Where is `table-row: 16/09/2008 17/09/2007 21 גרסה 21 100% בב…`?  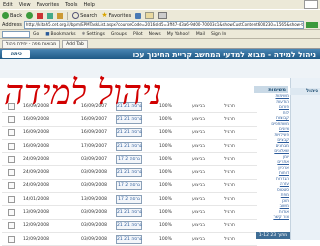
table-row: 16/09/2008 17/09/2007 21 גרסה 21 100% בב… is located at coordinates (129, 147).